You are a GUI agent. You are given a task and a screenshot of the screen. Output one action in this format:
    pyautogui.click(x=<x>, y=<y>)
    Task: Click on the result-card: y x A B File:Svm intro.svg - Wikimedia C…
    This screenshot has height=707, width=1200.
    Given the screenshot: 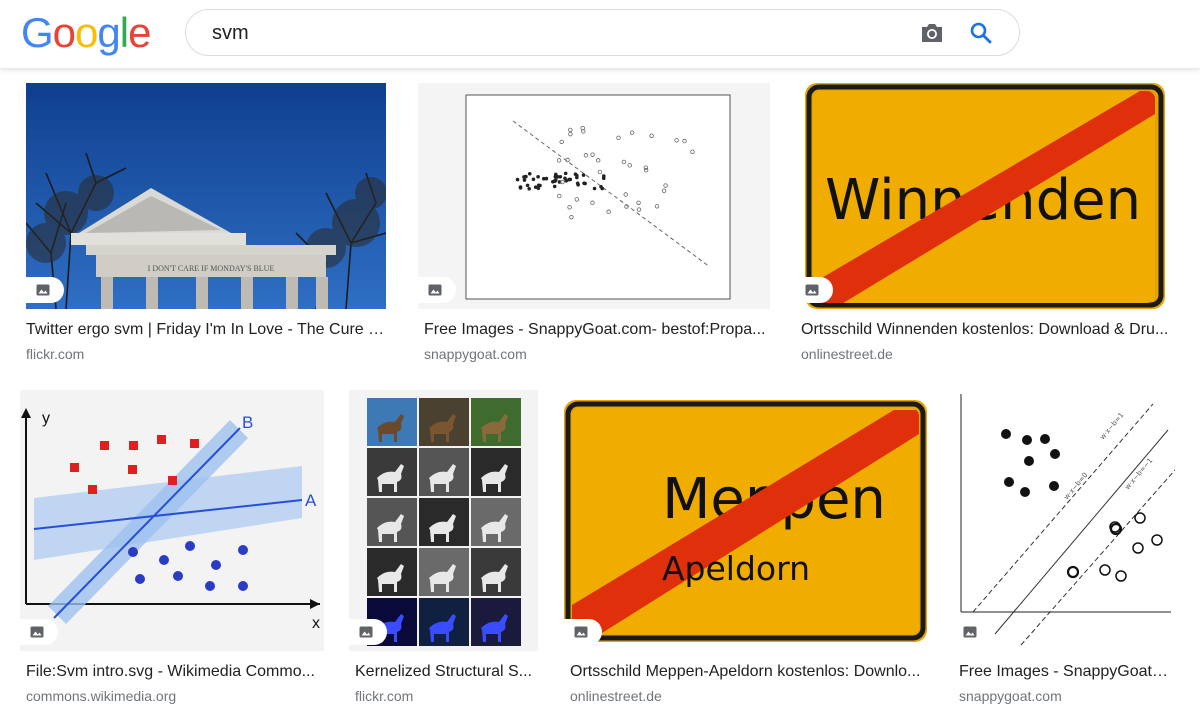 What is the action you would take?
    pyautogui.click(x=172, y=548)
    